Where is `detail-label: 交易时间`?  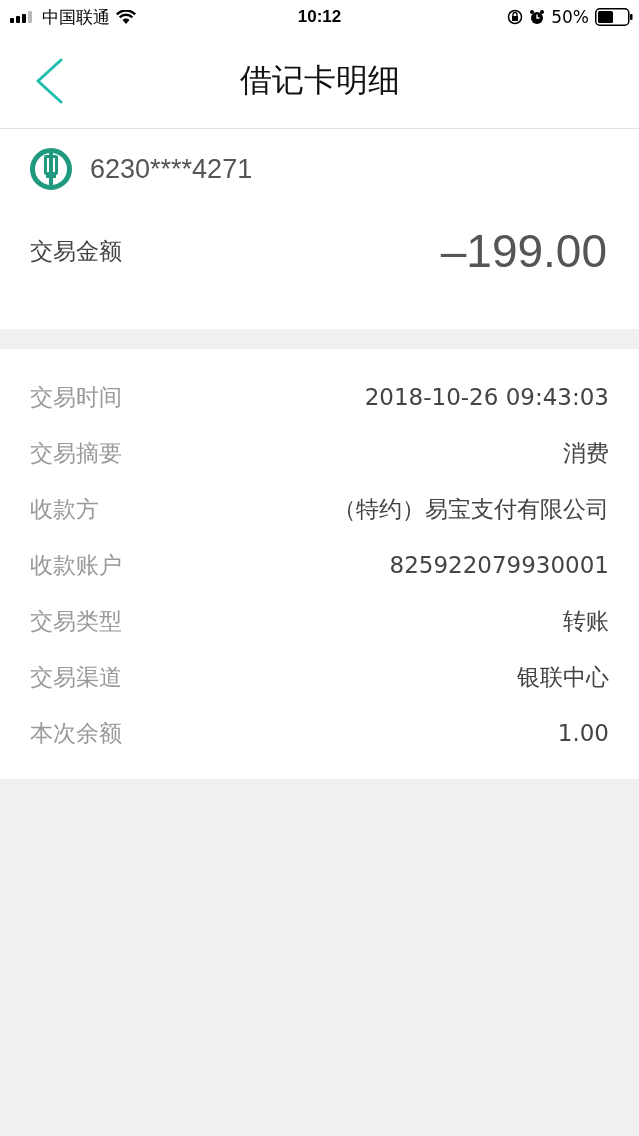
detail-label: 交易时间 is located at coordinates (76, 397).